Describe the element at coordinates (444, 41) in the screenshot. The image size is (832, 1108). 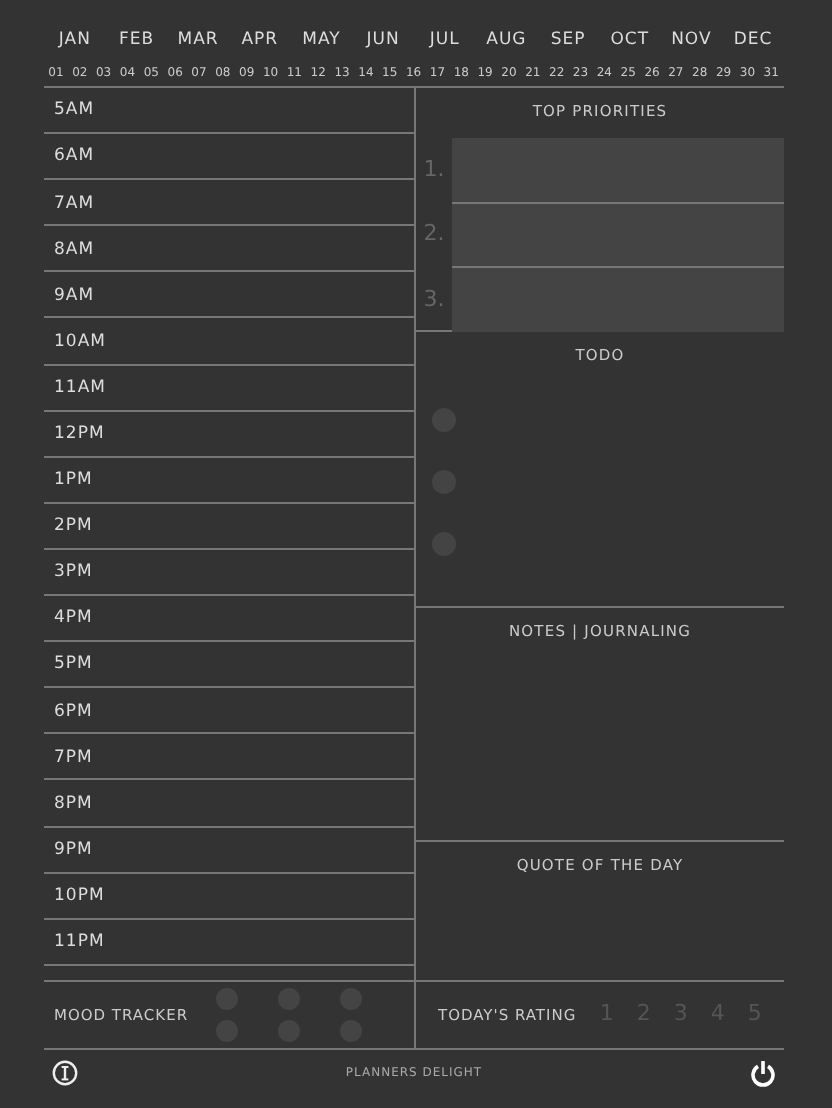
I see `month-tab: JUL` at that location.